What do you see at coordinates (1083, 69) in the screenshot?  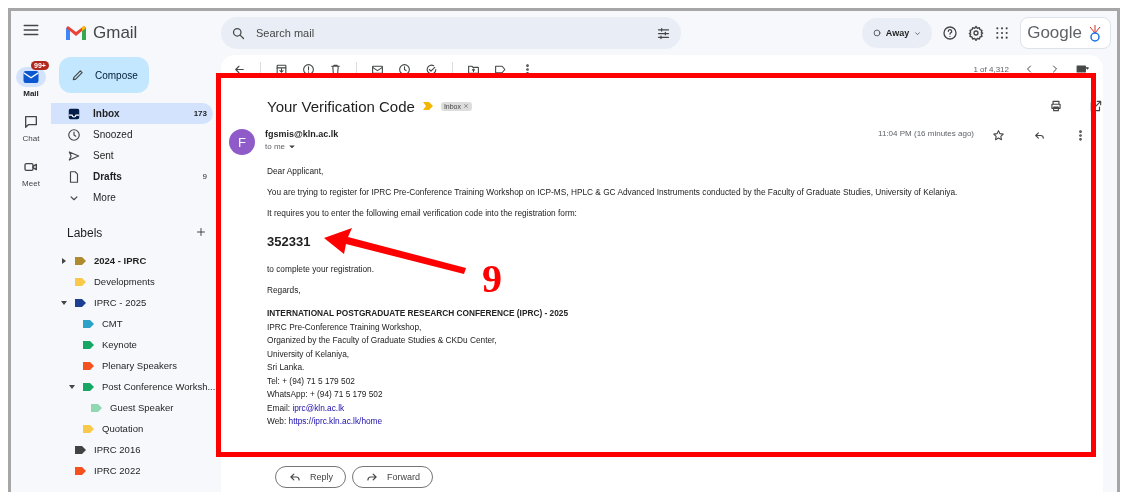 I see `keyboard-icon` at bounding box center [1083, 69].